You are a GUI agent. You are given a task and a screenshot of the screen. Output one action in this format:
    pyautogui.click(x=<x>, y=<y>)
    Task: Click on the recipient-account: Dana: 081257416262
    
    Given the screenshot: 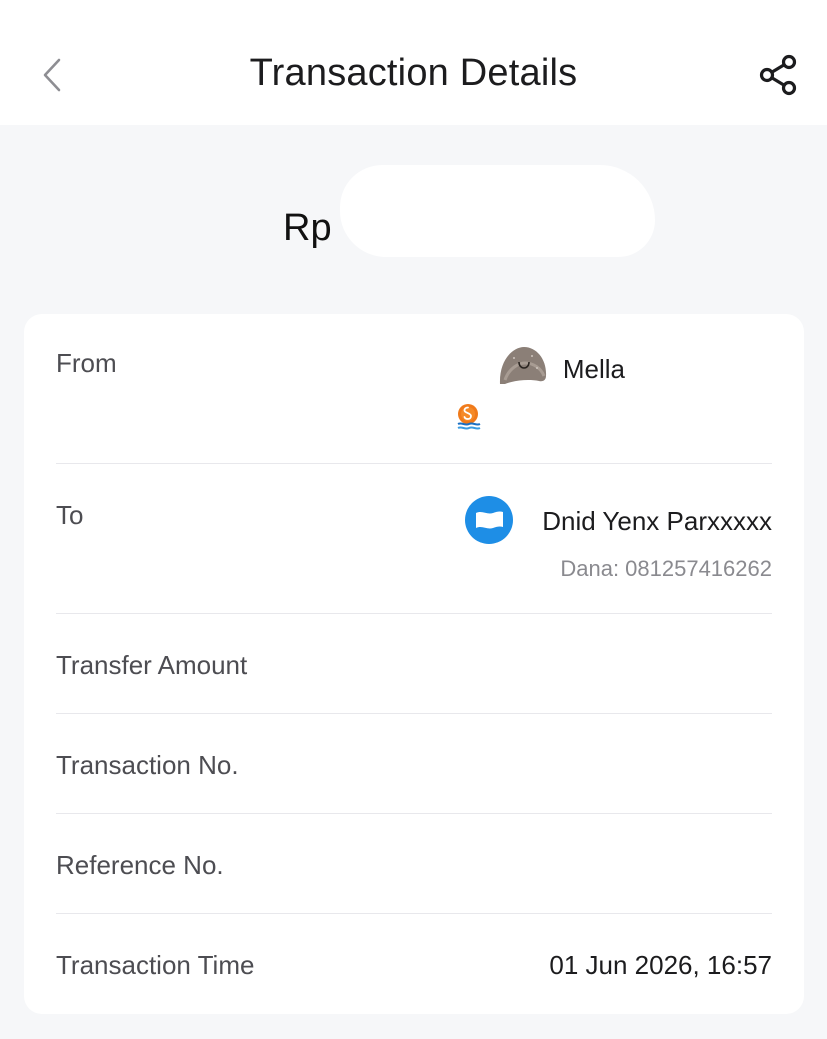 What is the action you would take?
    pyautogui.click(x=666, y=568)
    